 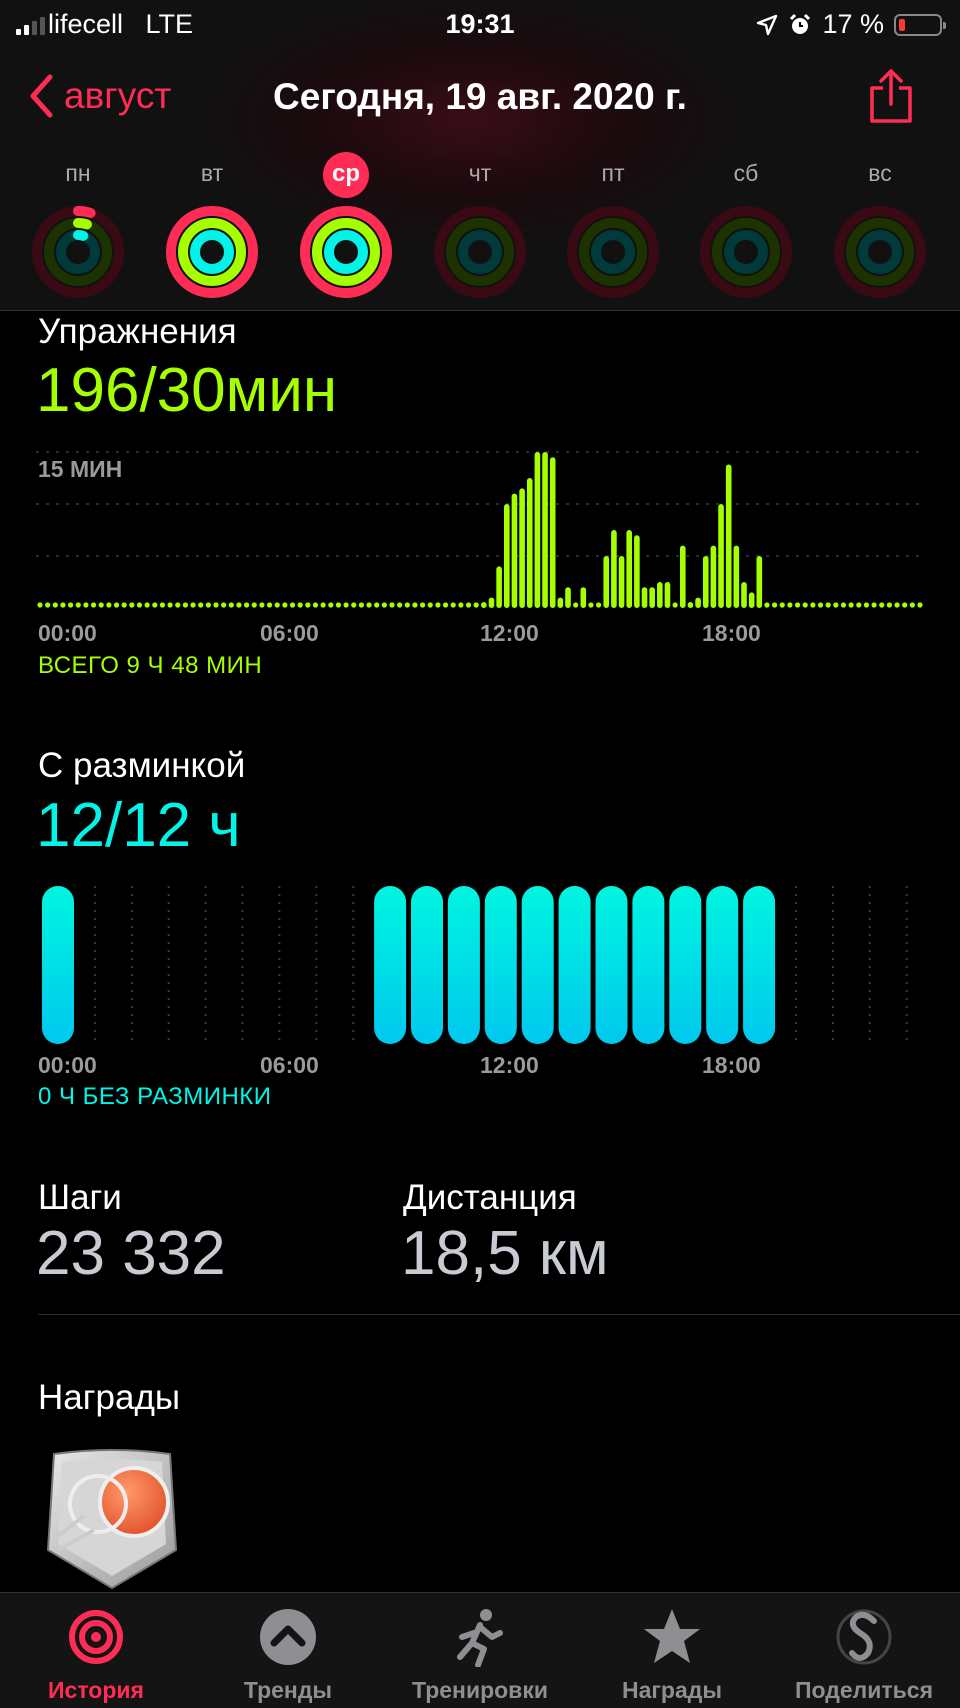 What do you see at coordinates (155, 1096) in the screenshot?
I see `stand-note: 0 Ч БЕЗ РАЗМИНКИ` at bounding box center [155, 1096].